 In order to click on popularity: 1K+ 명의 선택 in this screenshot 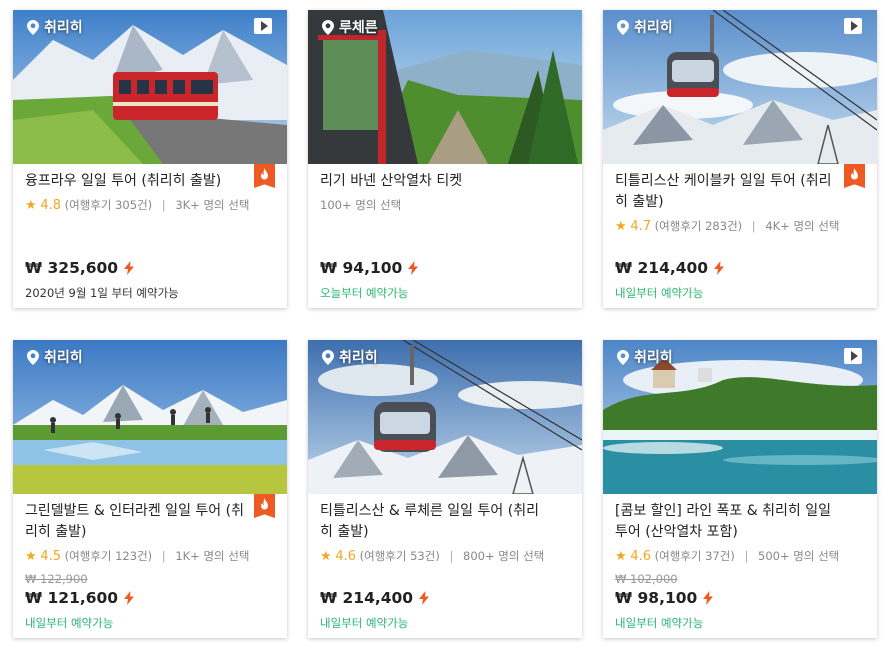, I will do `click(212, 556)`.